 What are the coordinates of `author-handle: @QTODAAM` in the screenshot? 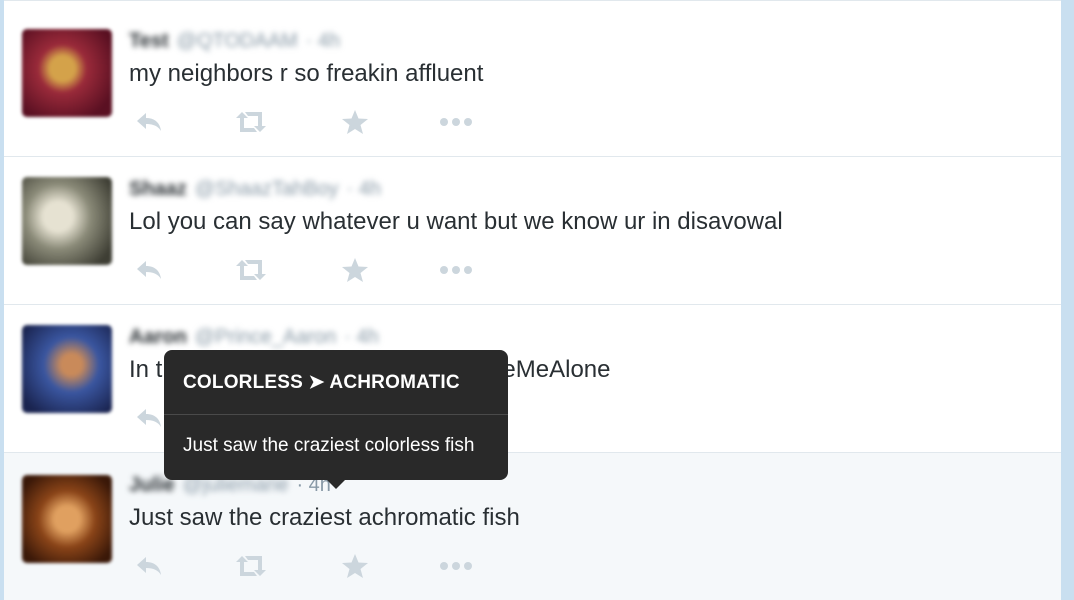 It's located at (237, 41).